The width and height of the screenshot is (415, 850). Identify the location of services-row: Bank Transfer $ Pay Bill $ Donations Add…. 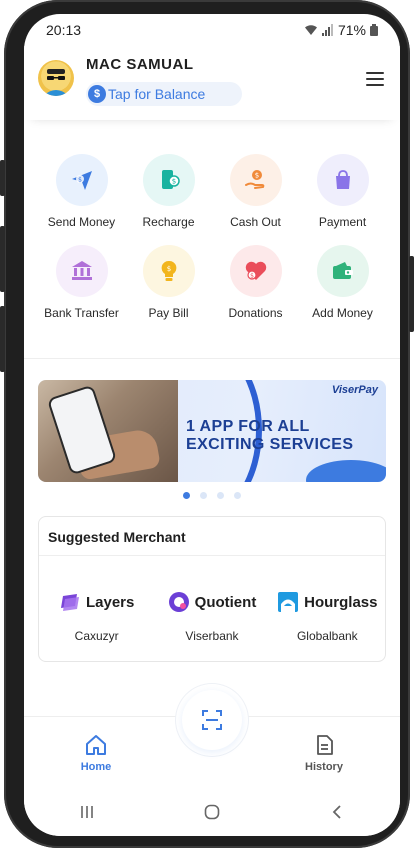
(212, 282).